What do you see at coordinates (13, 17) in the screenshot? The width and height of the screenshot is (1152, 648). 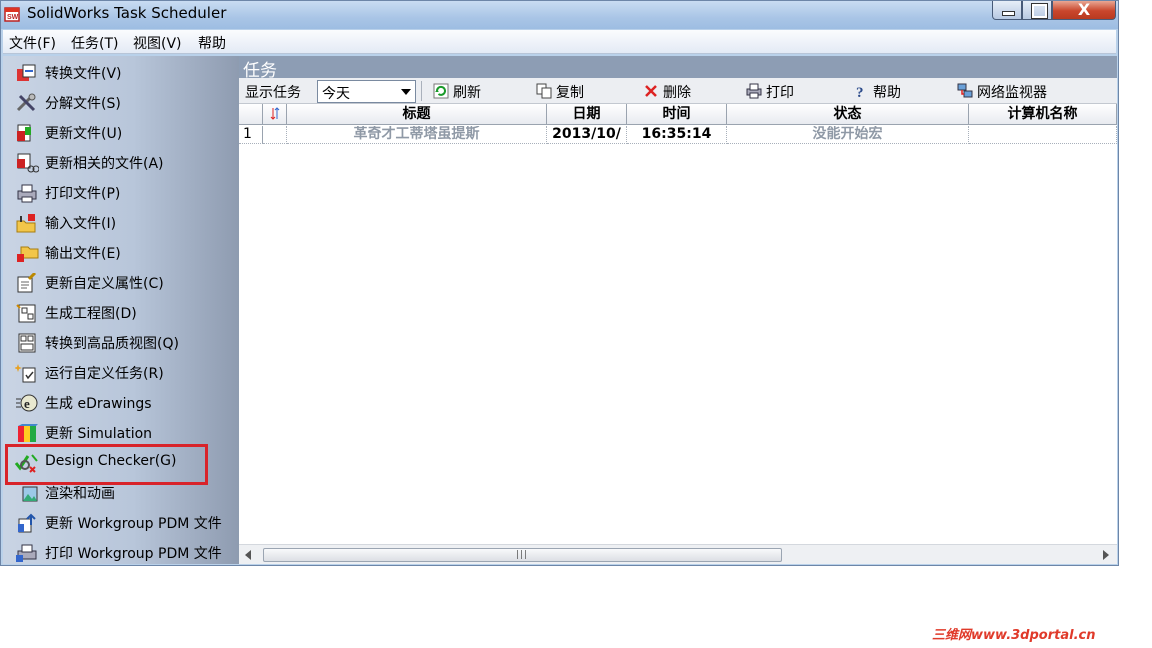 I see `svg-text: SW` at bounding box center [13, 17].